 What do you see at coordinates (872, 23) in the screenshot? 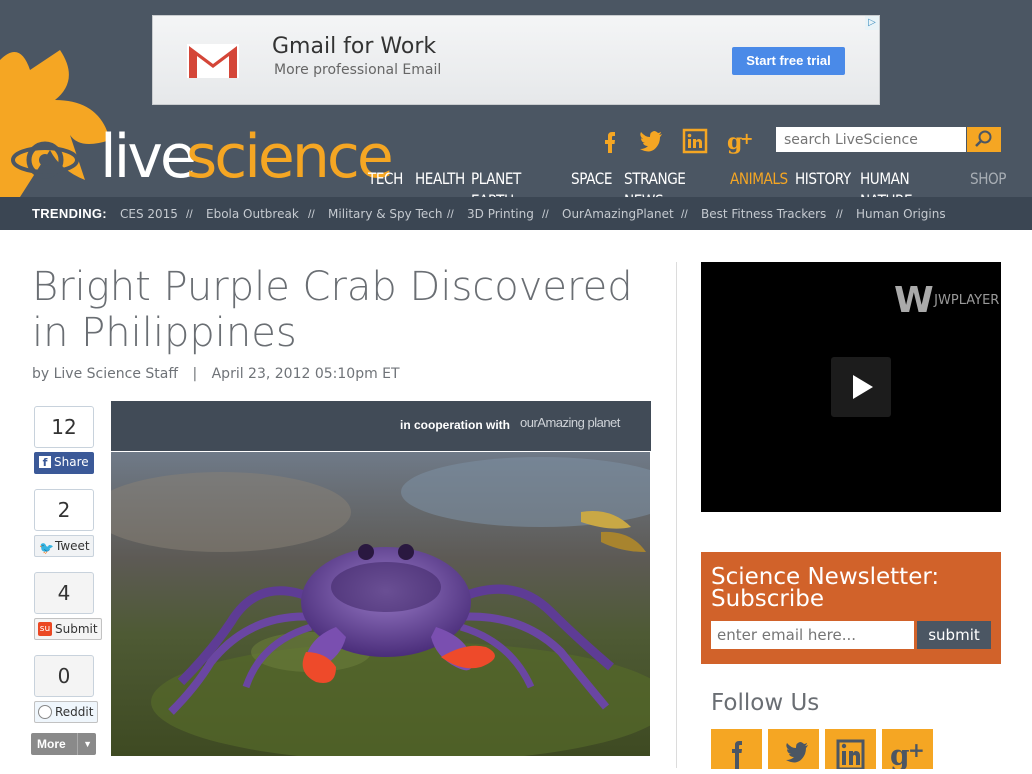
I see `adchoices-icon: ▷` at bounding box center [872, 23].